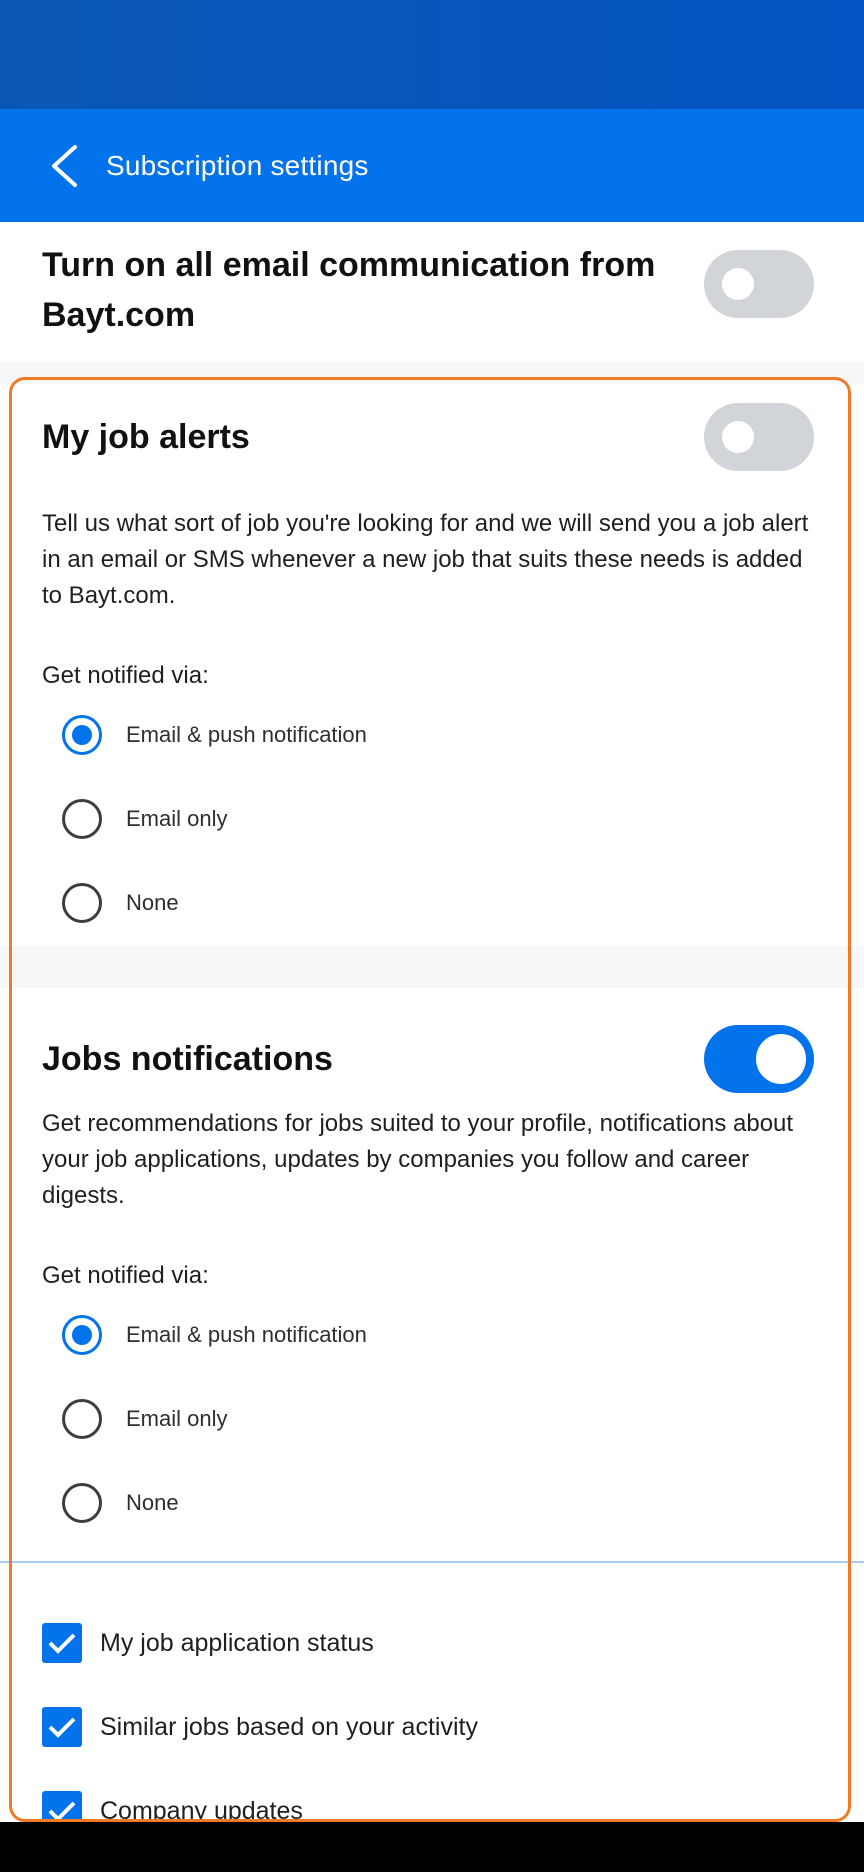  I want to click on divider, so click(432, 1562).